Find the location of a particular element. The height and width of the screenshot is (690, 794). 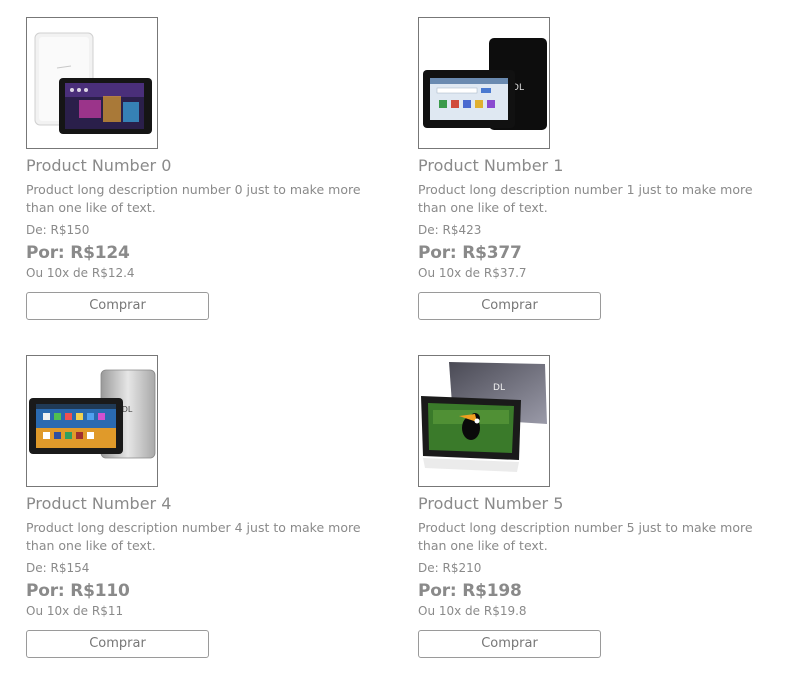

old-price: De: R$423 is located at coordinates (450, 230).